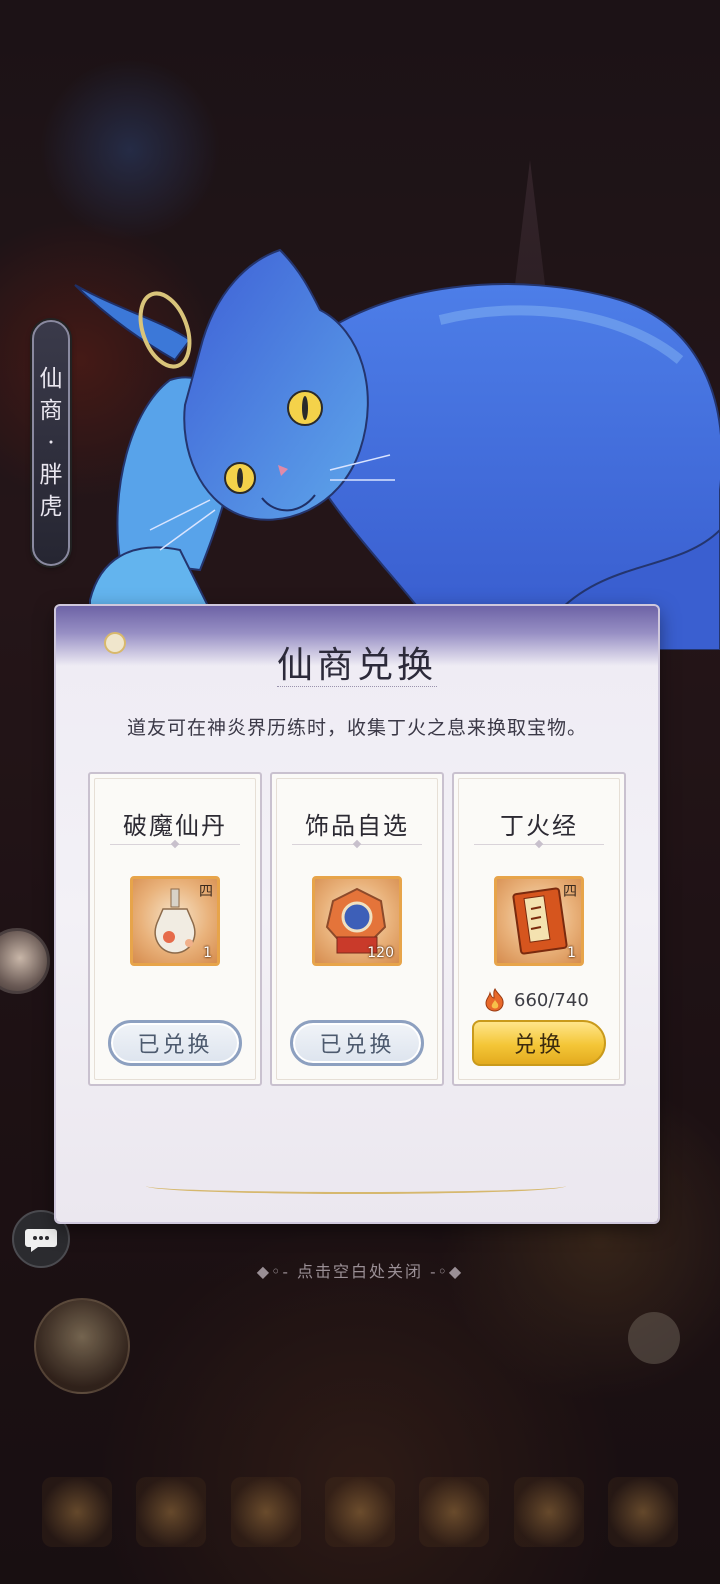  I want to click on fire-essence-icon, so click(494, 1000).